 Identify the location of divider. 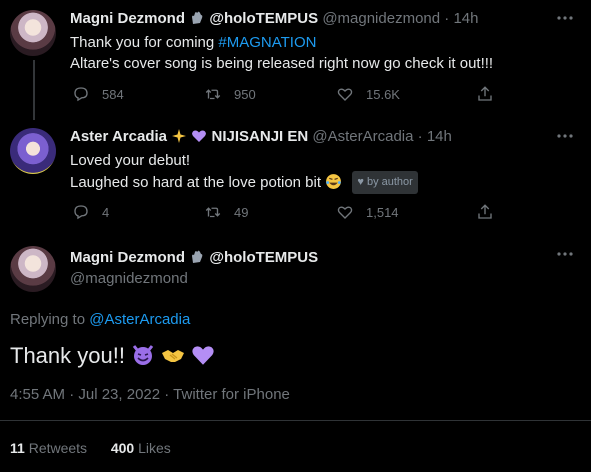
(295, 420).